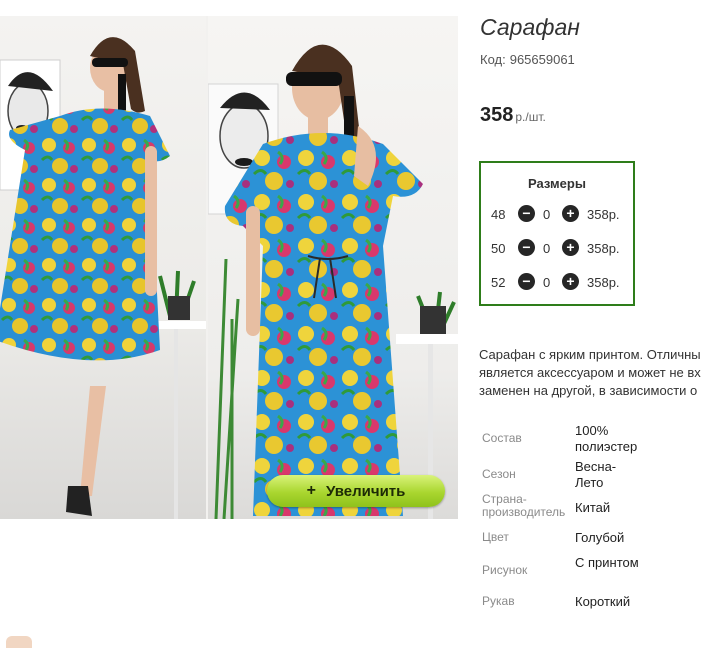 The height and width of the screenshot is (648, 721). I want to click on property-row: Страна-производитель Китай, so click(597, 510).